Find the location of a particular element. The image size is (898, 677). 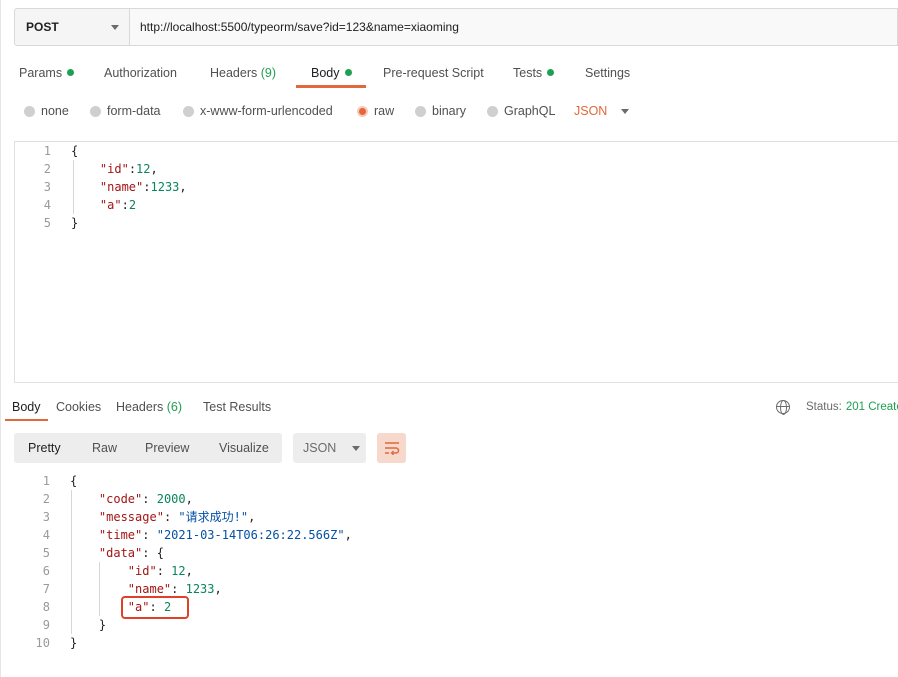

annotation-highlight-box is located at coordinates (155, 607).